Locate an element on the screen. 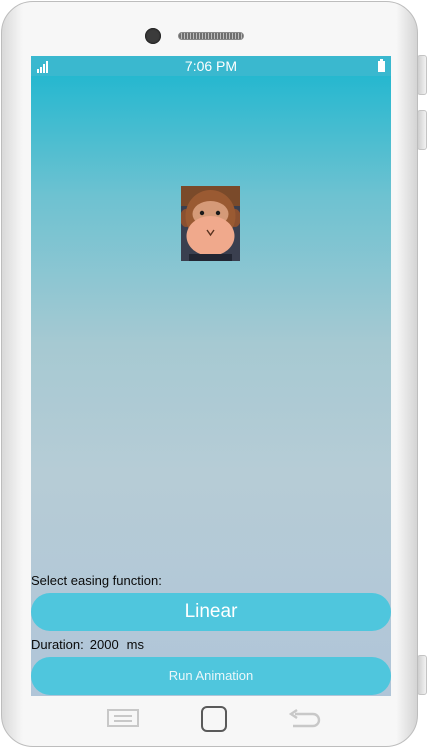 Image resolution: width=428 pixels, height=752 pixels. volume-down-button is located at coordinates (422, 130).